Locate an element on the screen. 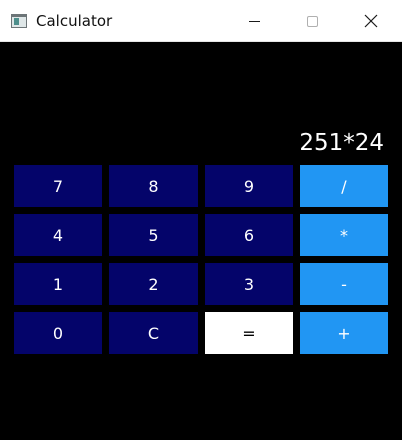 The height and width of the screenshot is (440, 402). maximize-button is located at coordinates (313, 21).